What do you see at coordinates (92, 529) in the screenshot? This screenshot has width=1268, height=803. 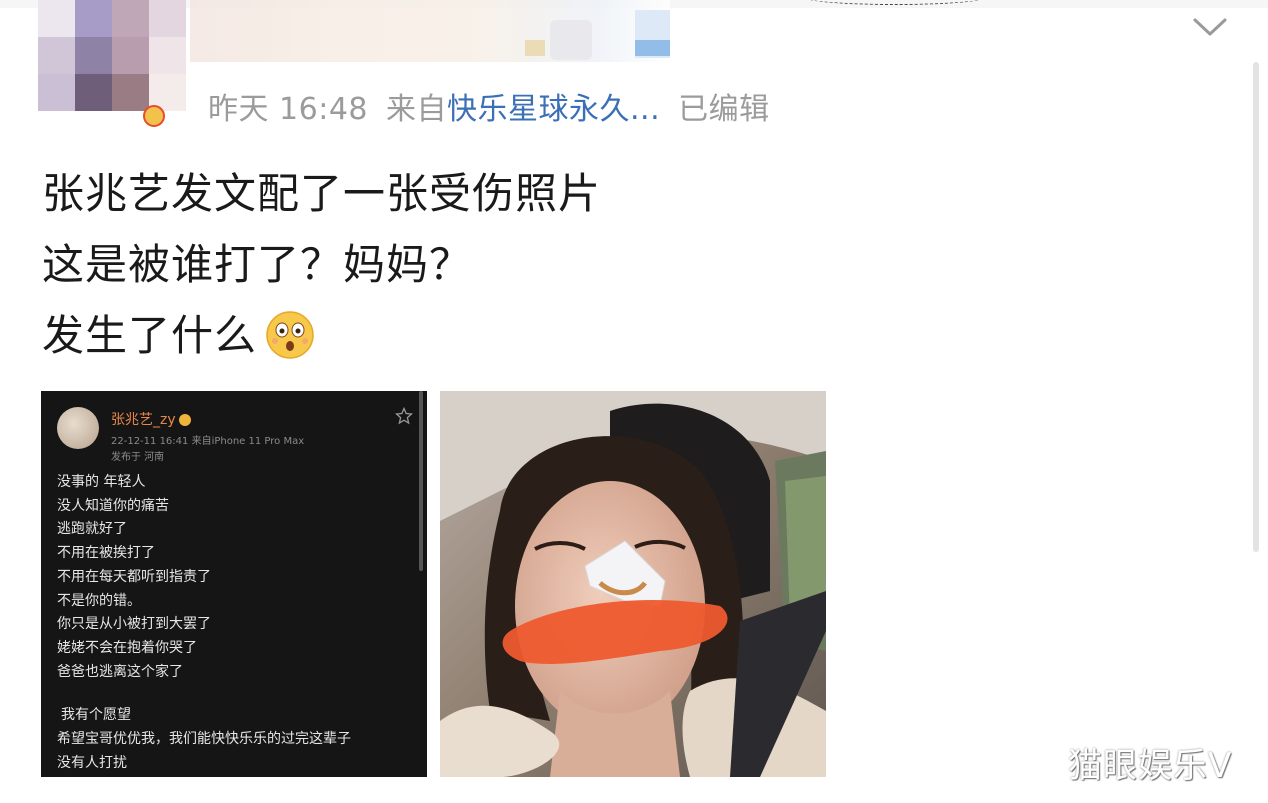 I see `screenshot-line: 逃跑就好了` at bounding box center [92, 529].